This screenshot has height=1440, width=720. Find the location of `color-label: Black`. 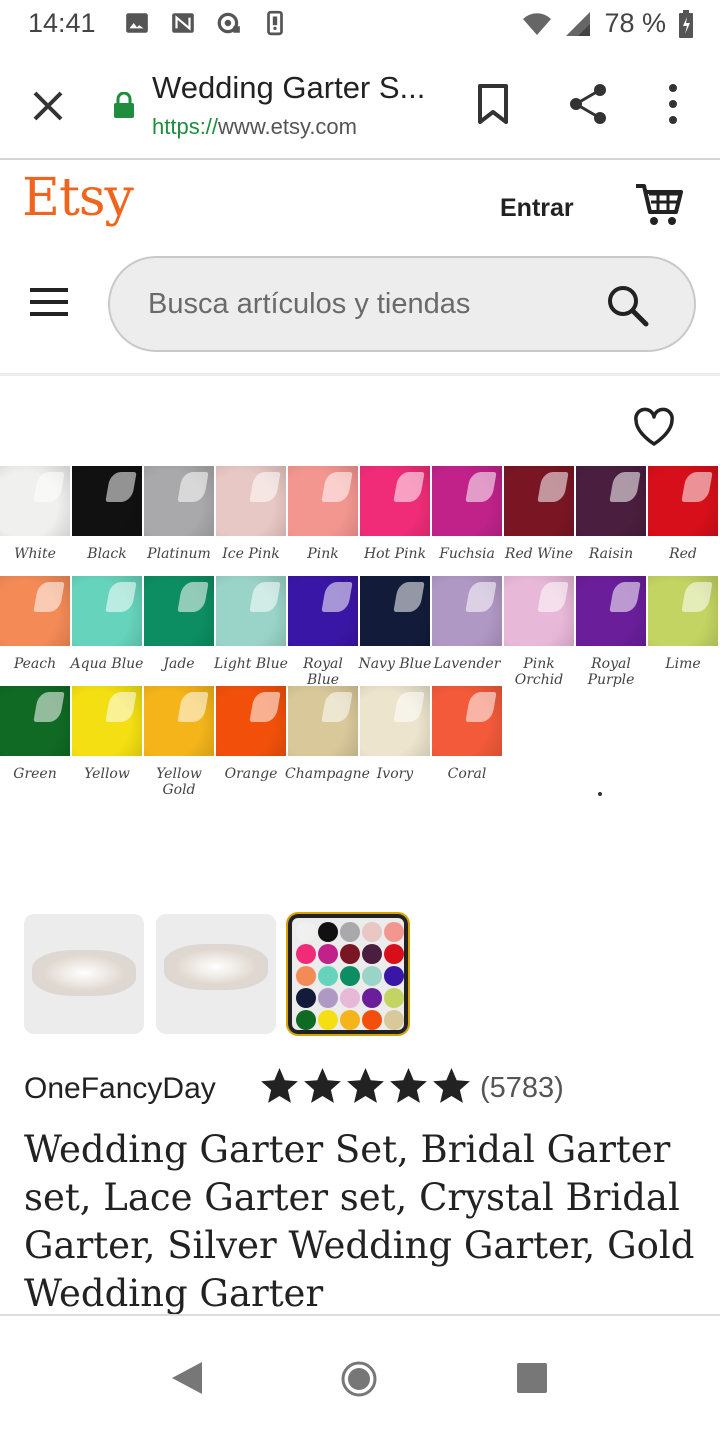

color-label: Black is located at coordinates (107, 554).